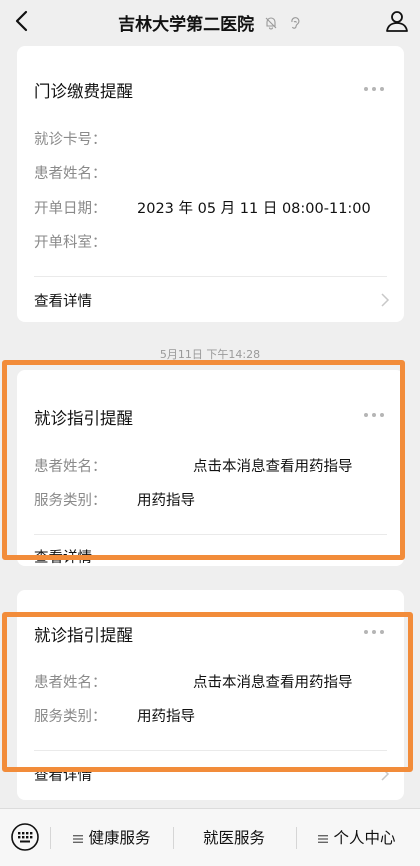 Image resolution: width=420 pixels, height=866 pixels. I want to click on bell-muted-icon, so click(271, 22).